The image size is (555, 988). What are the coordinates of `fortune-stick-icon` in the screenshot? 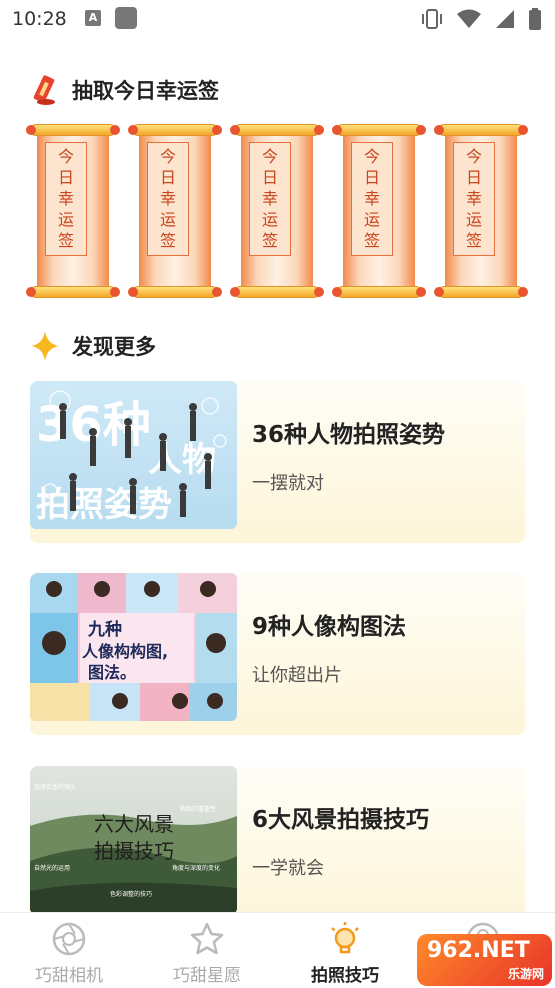 It's located at (44, 90).